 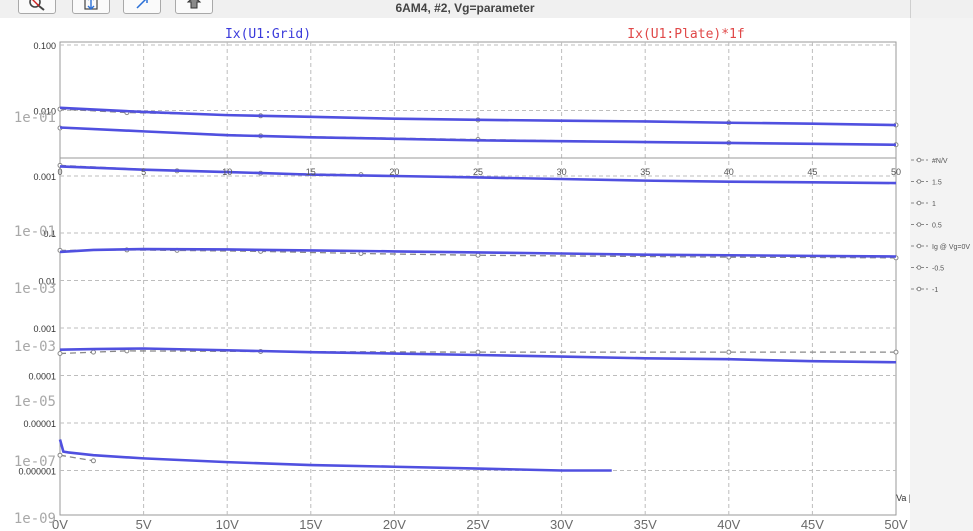 I want to click on y-tick-label: 0.00001, so click(x=39, y=424).